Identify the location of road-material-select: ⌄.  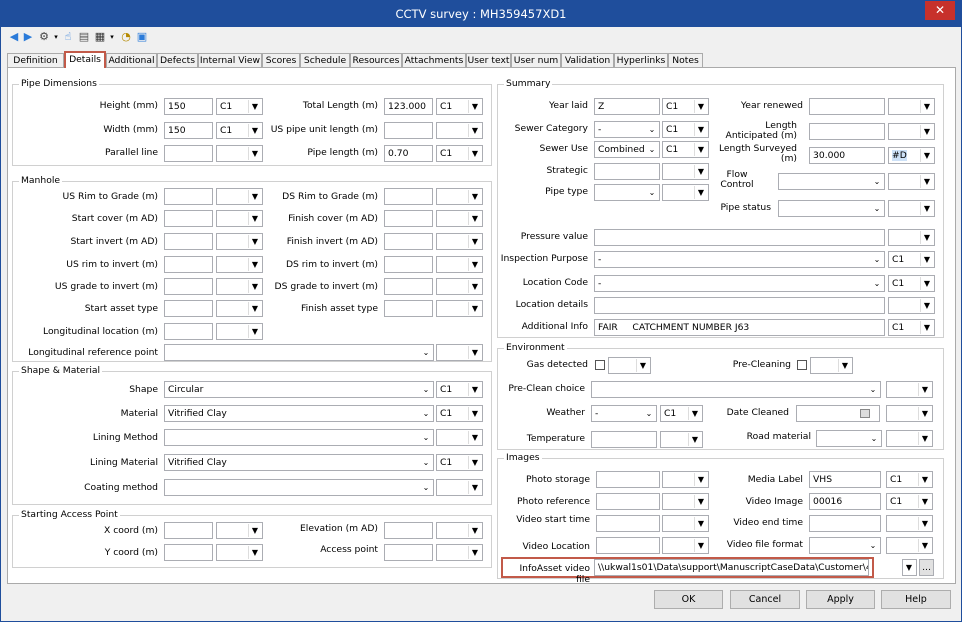
(849, 438).